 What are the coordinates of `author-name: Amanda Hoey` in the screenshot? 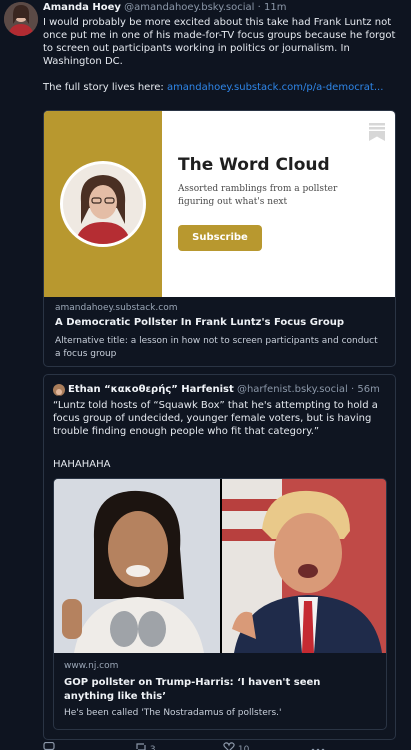 It's located at (82, 7).